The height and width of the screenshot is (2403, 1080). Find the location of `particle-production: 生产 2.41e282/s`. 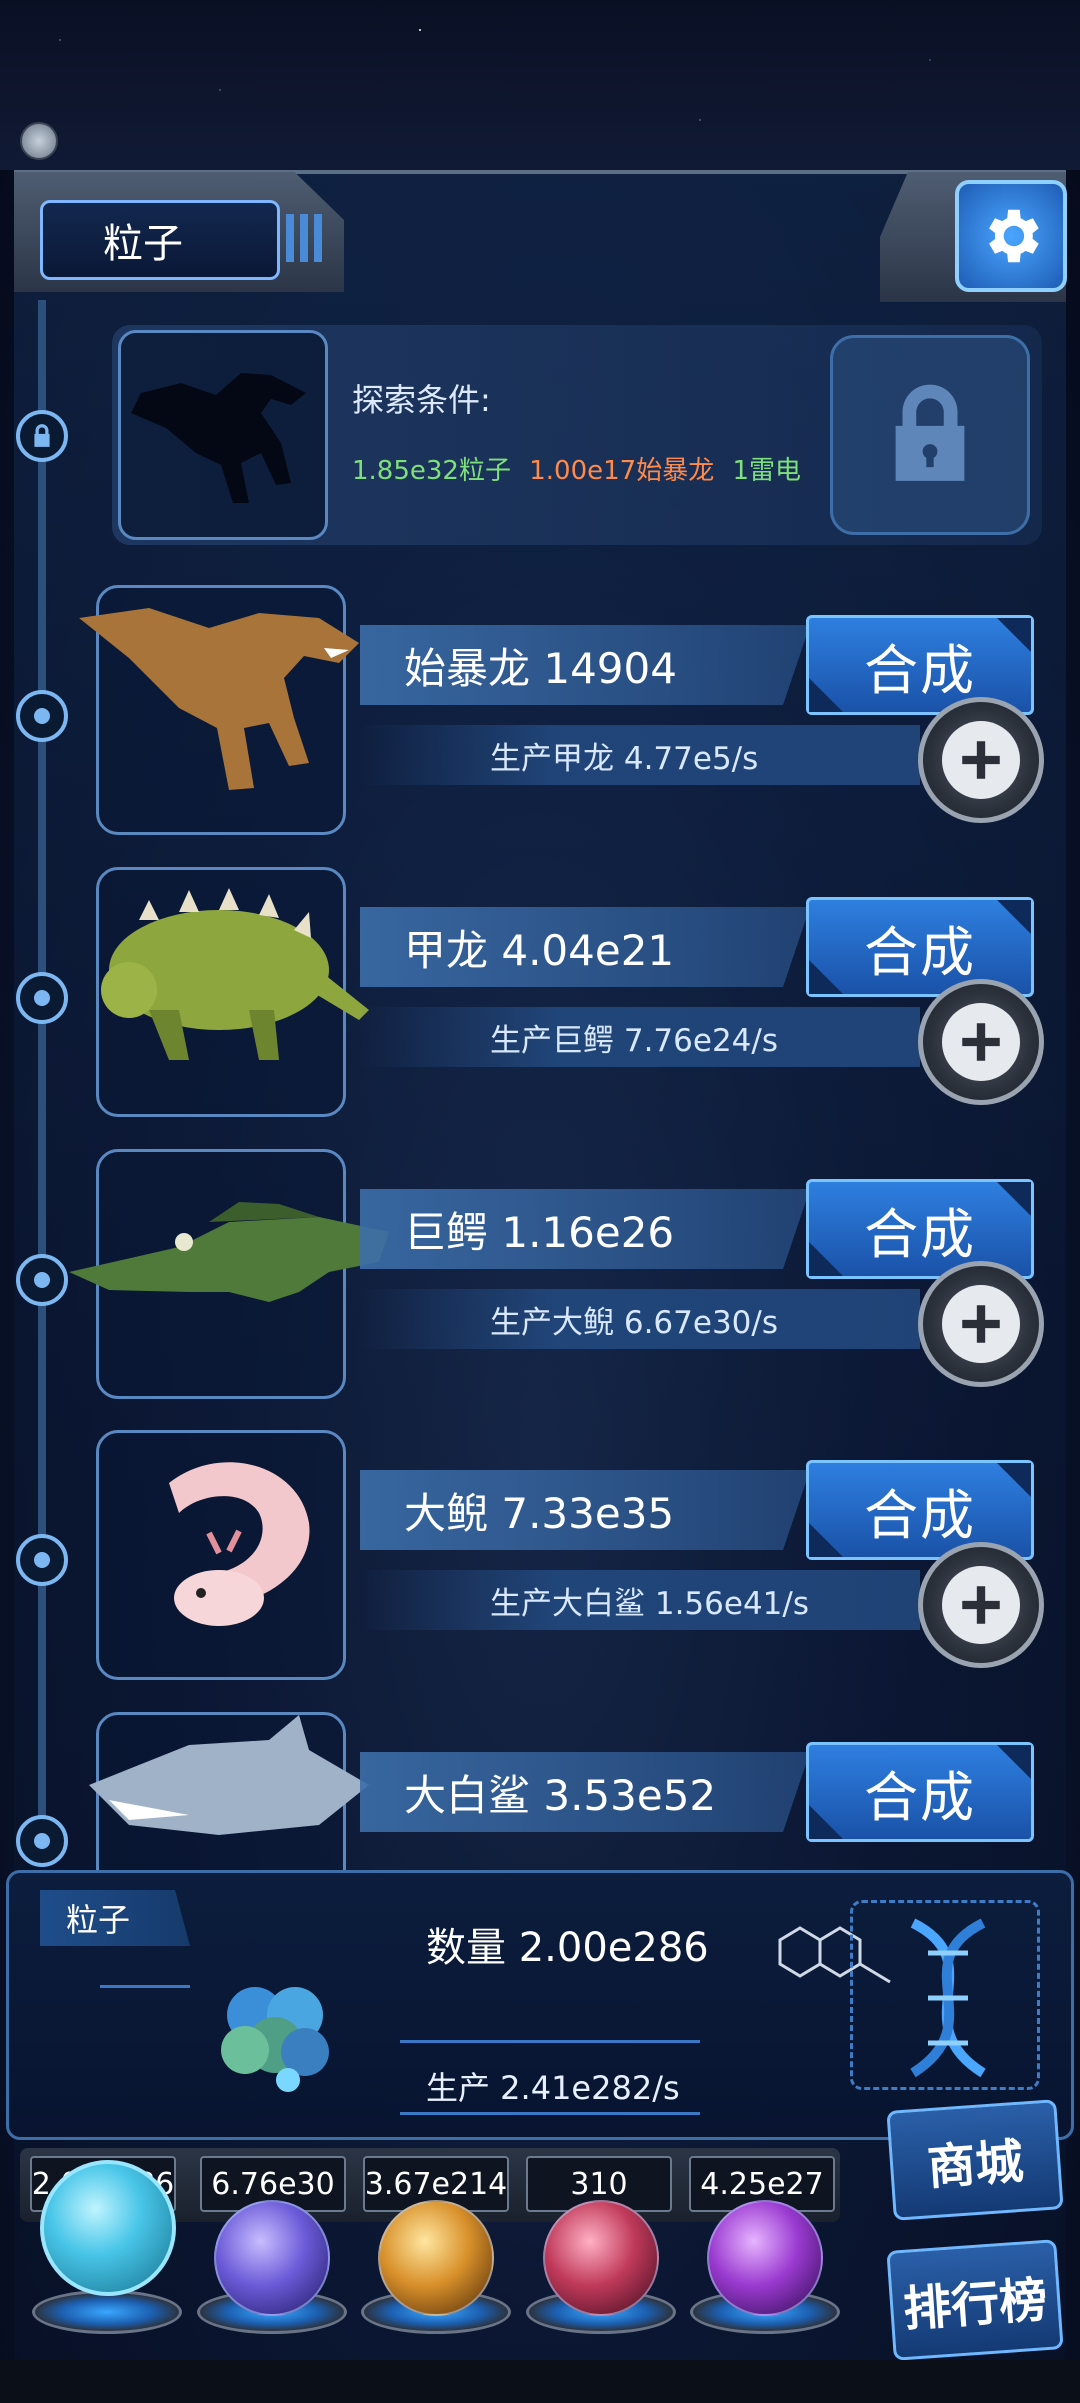

particle-production: 生产 2.41e282/s is located at coordinates (553, 2088).